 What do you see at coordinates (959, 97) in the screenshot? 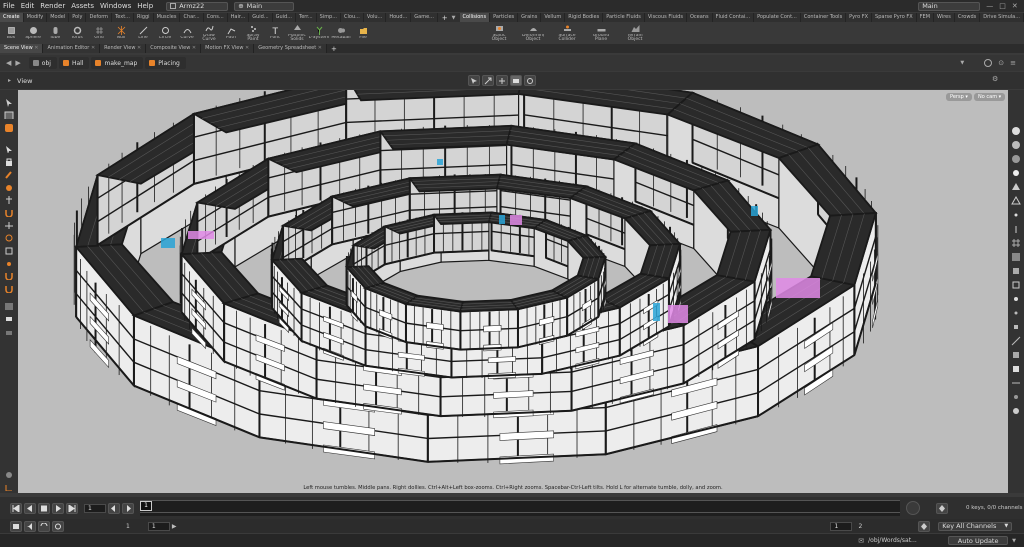
I see `persp-menu: Persp ▾` at bounding box center [959, 97].